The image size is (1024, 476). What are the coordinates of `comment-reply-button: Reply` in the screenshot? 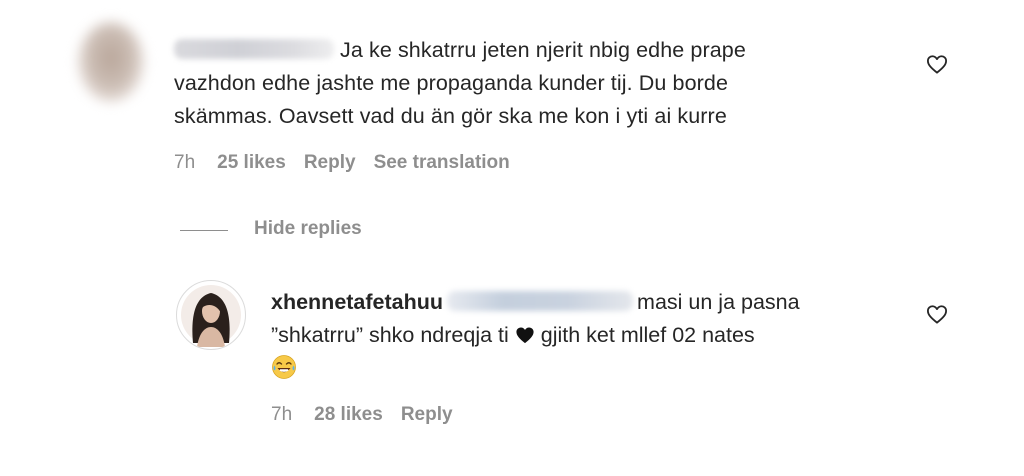 It's located at (330, 162).